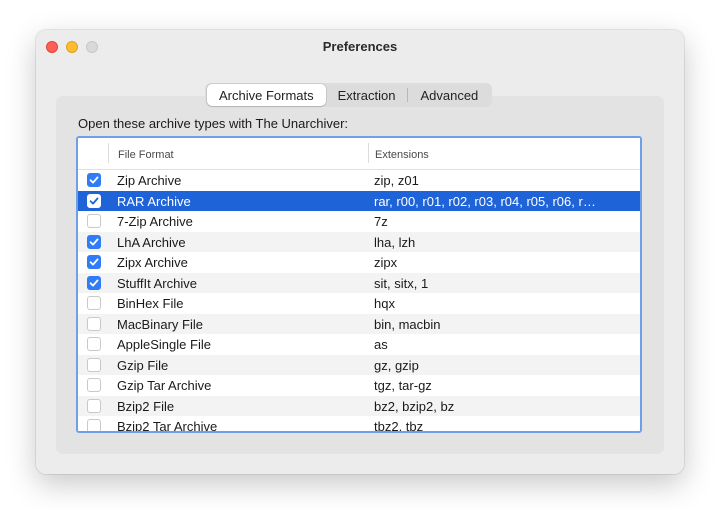  Describe the element at coordinates (359, 405) in the screenshot. I see `table-row: Bzip2 File bz2, bzip2, bz` at that location.